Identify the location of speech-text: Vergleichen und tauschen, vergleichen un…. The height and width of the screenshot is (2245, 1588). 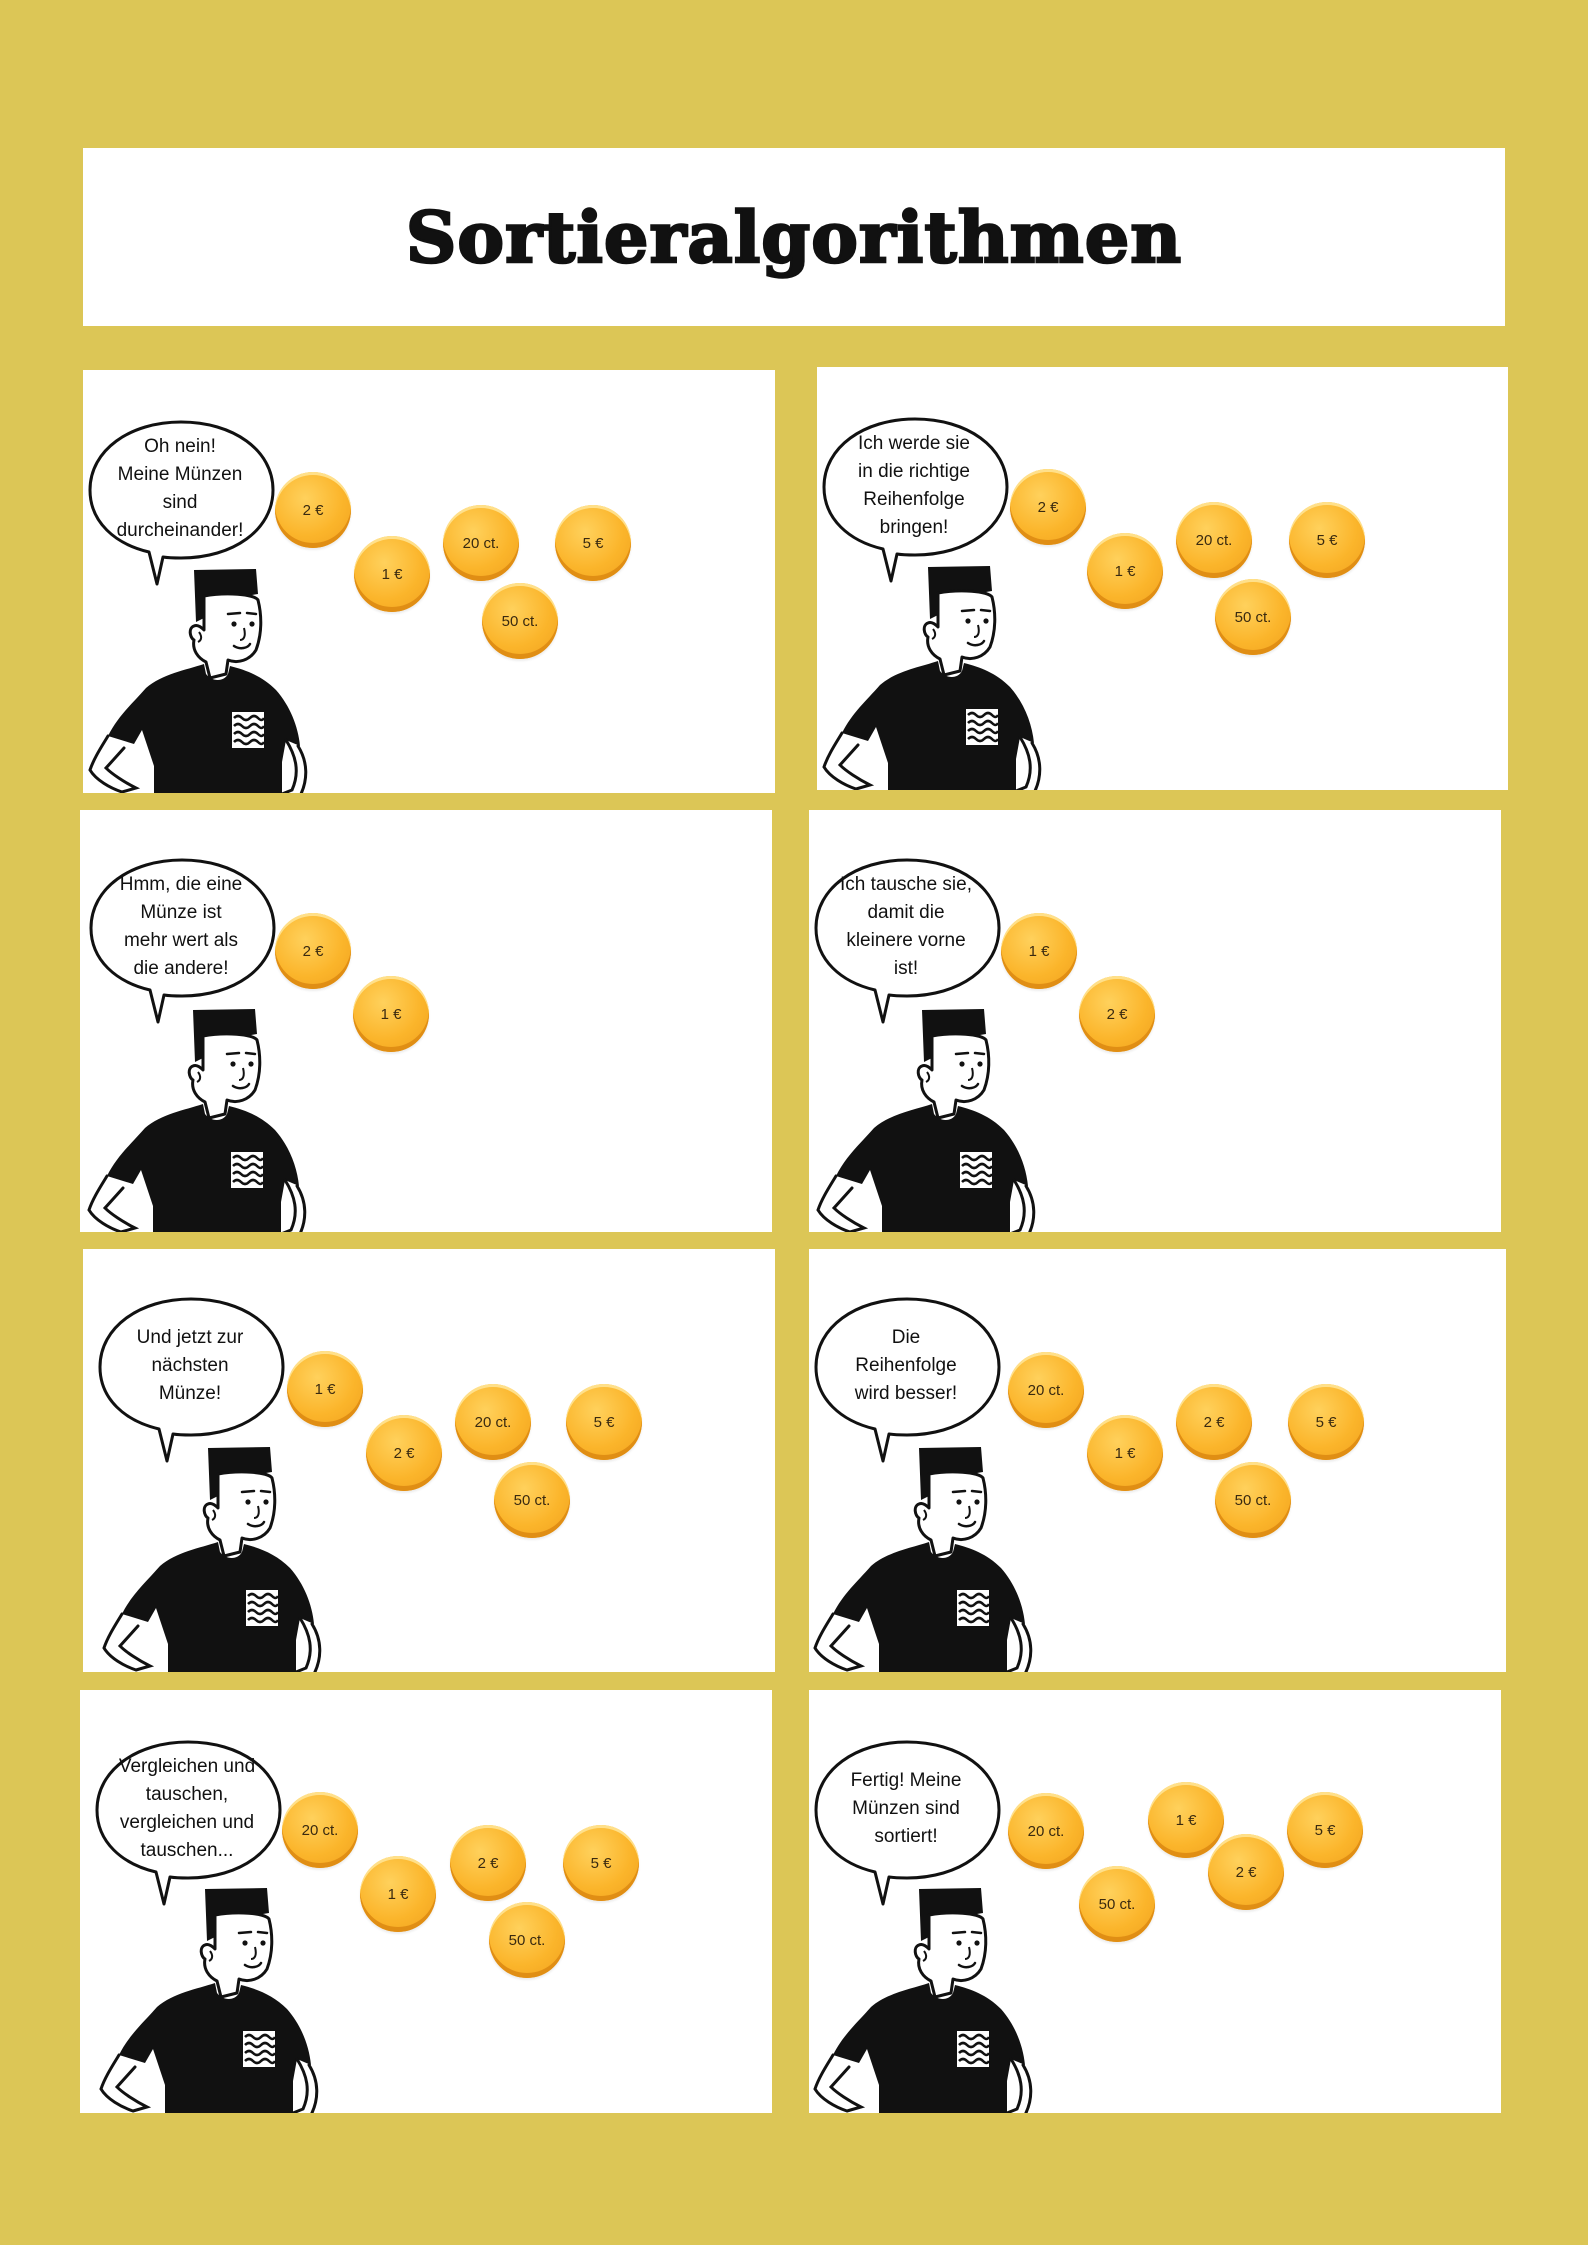
(187, 1808).